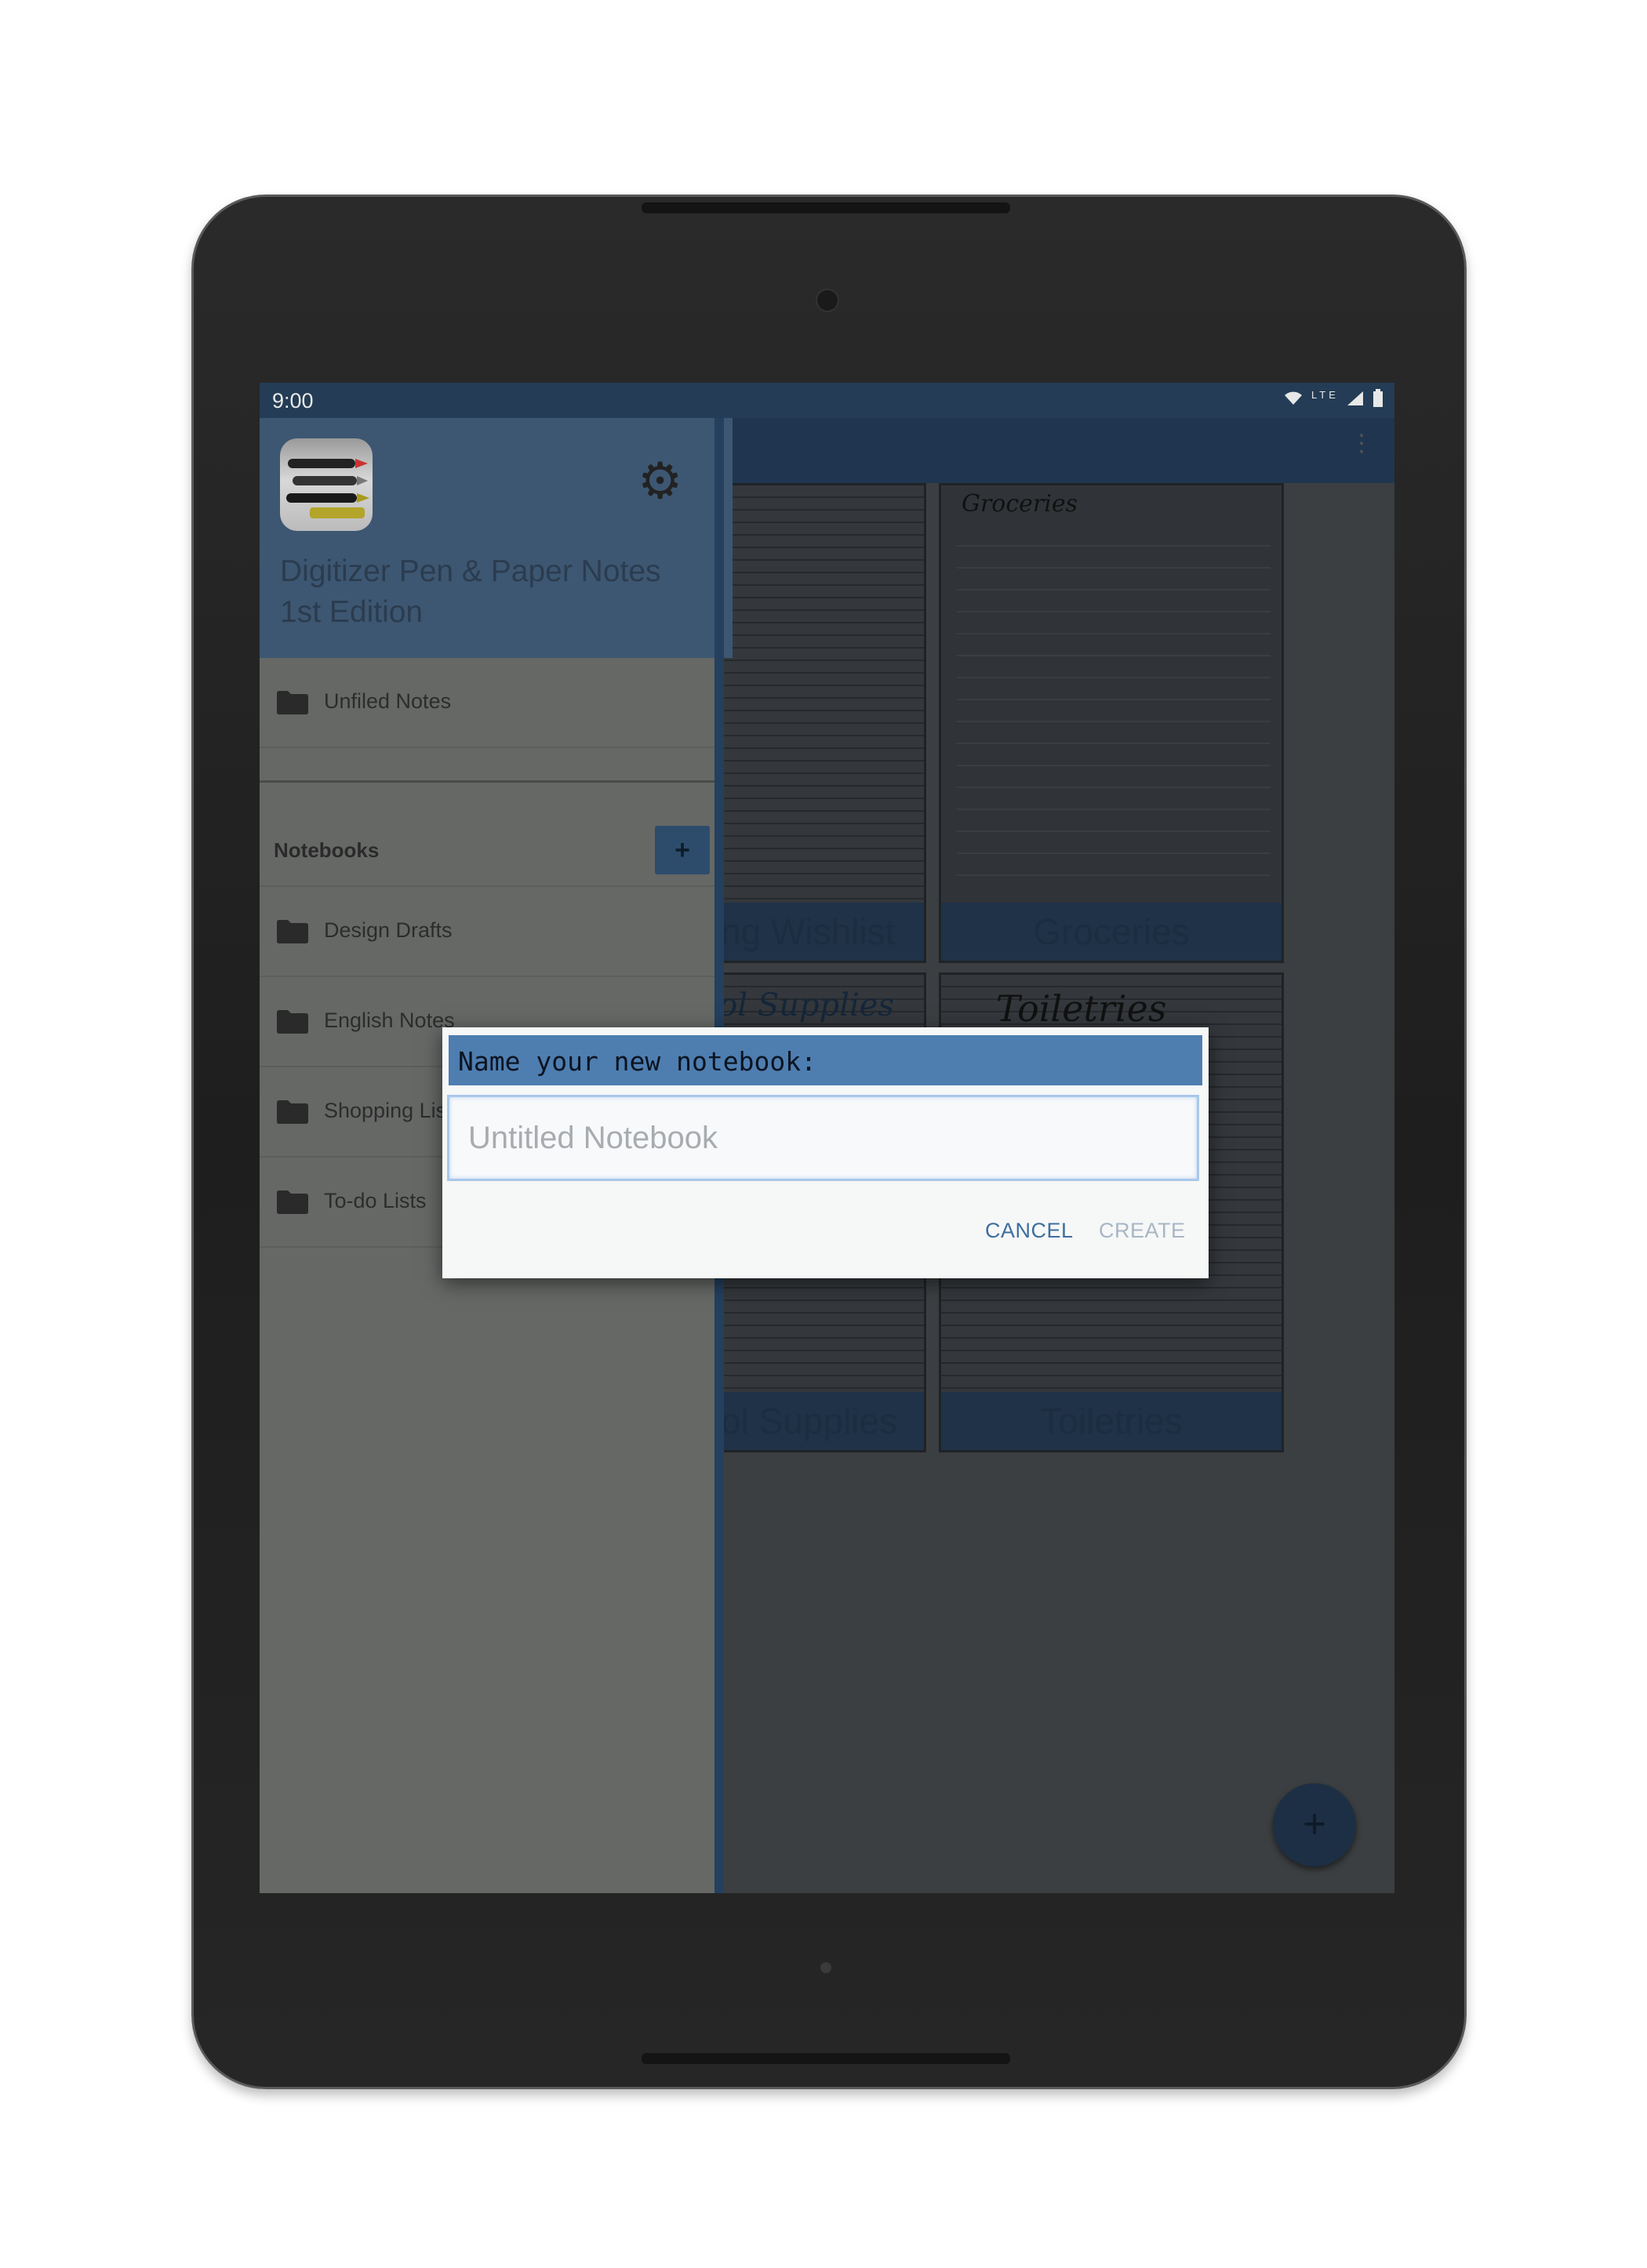  I want to click on front-camera, so click(827, 300).